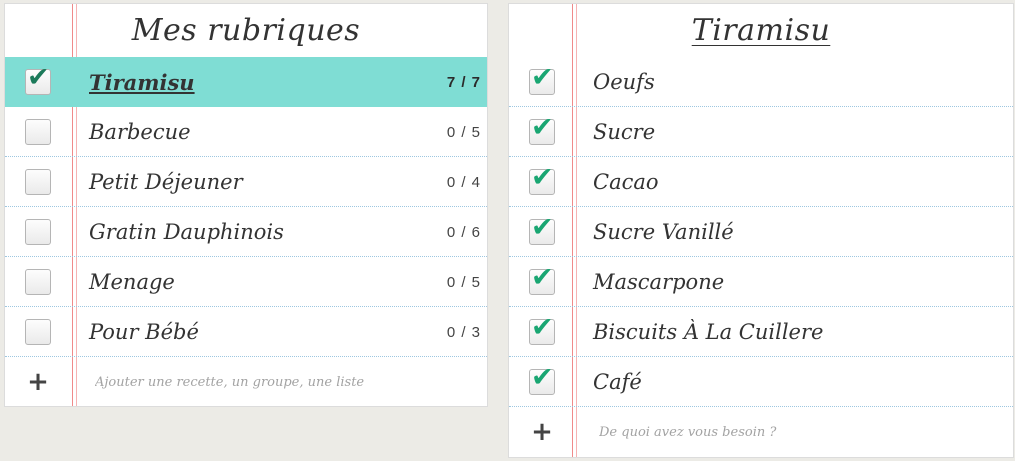  I want to click on ingredient-row: ✔ Biscuits À La Cuillere, so click(761, 332).